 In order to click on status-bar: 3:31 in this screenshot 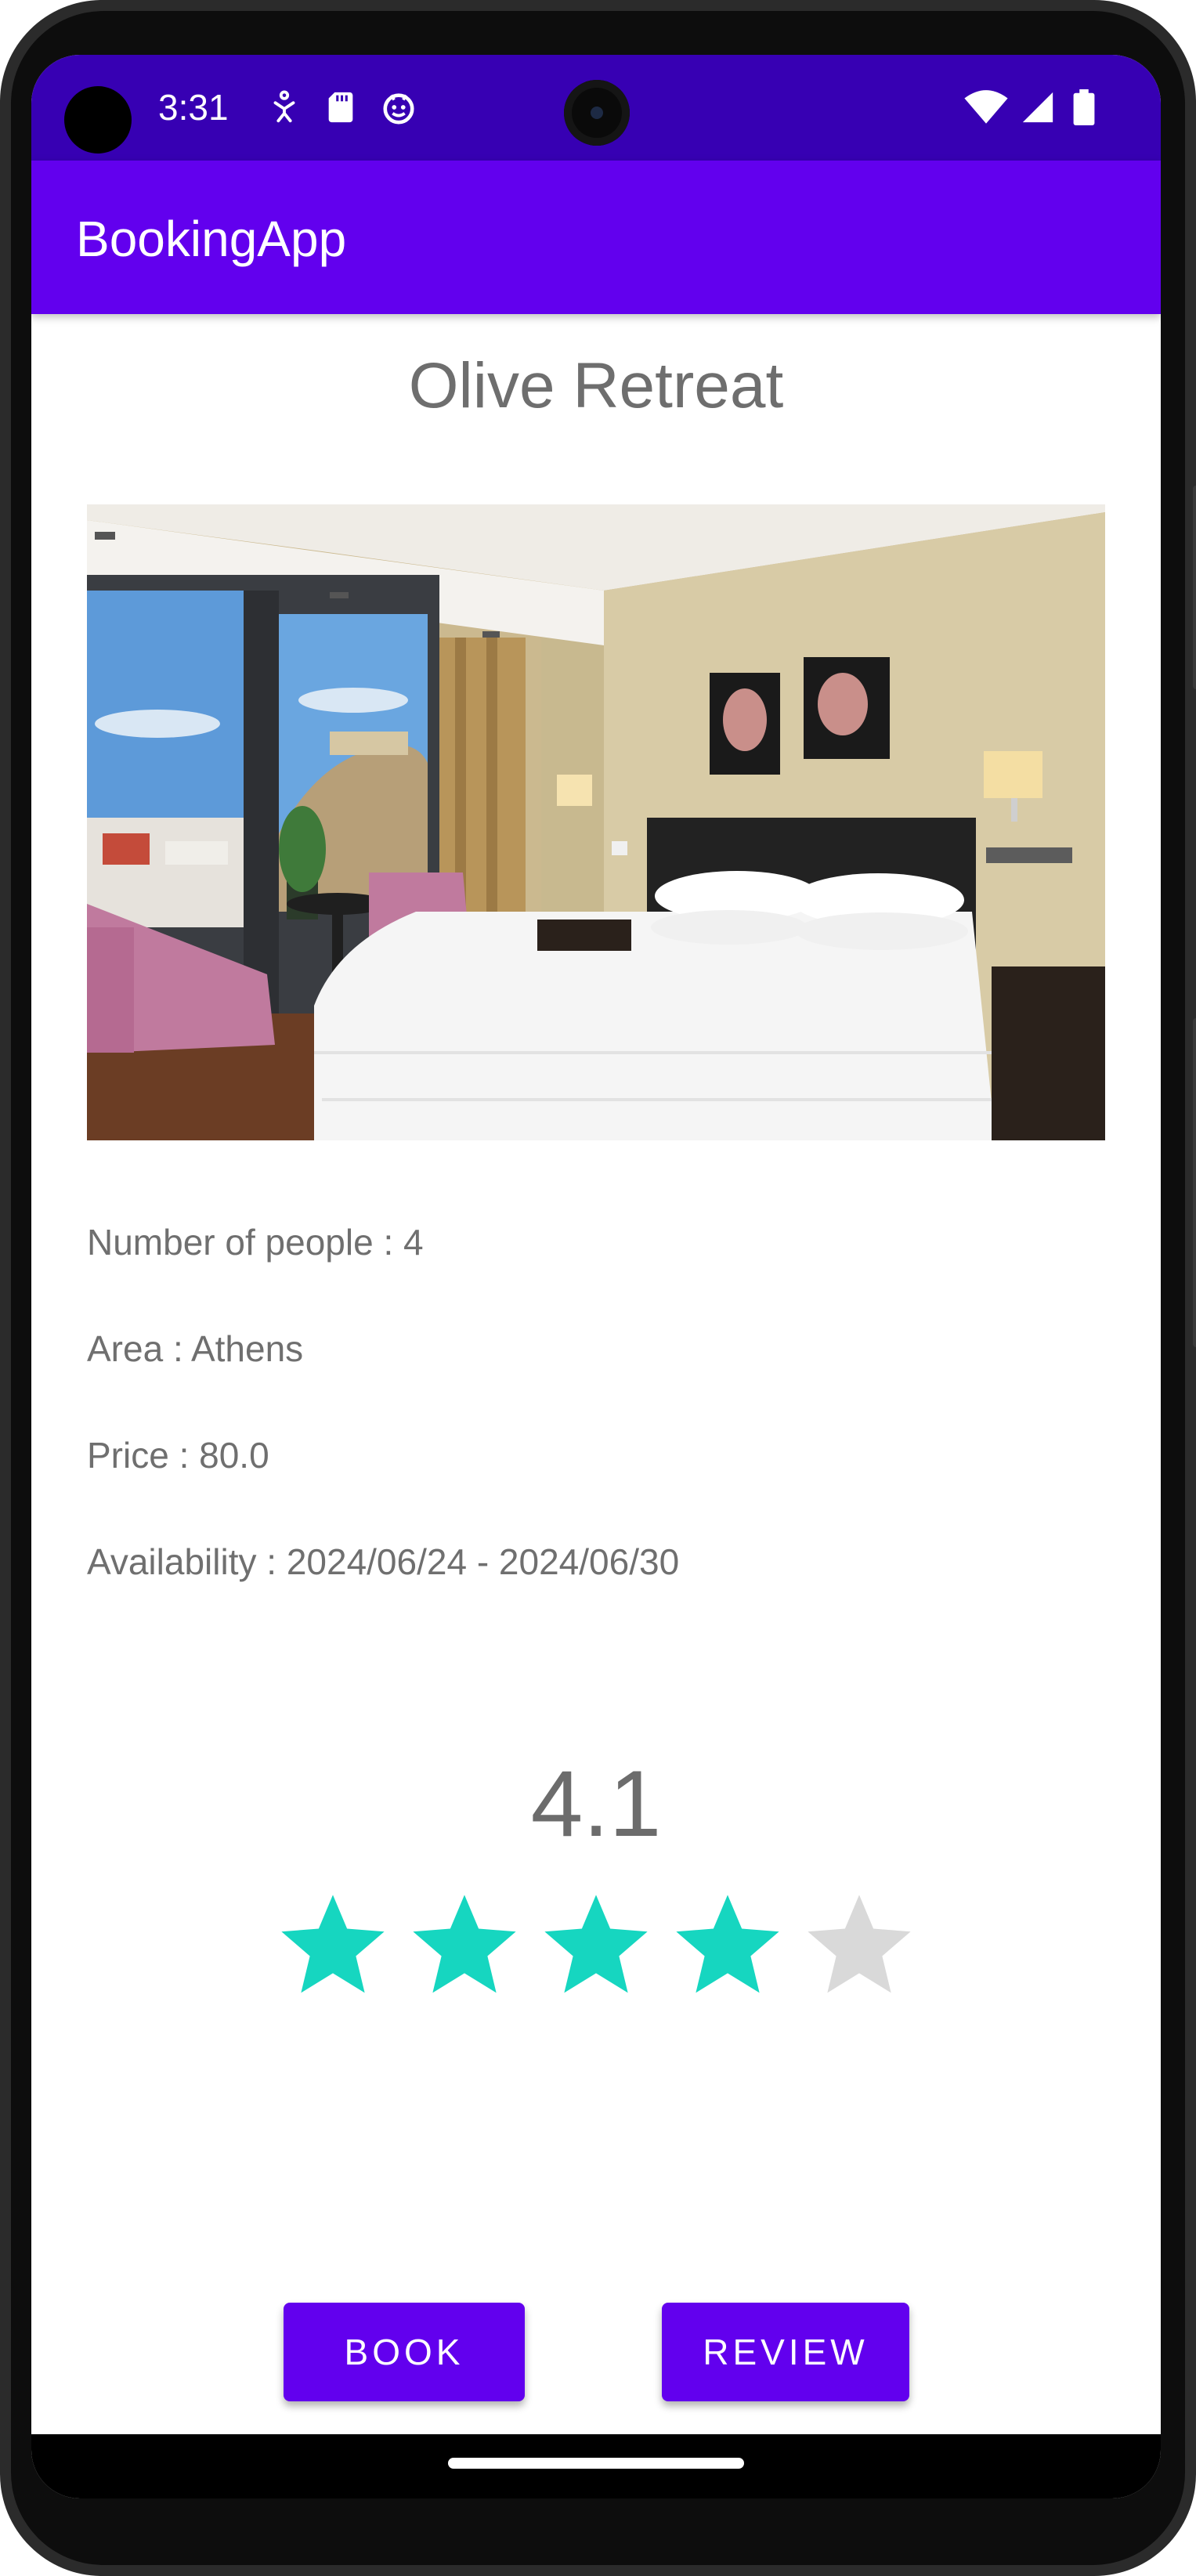, I will do `click(596, 108)`.